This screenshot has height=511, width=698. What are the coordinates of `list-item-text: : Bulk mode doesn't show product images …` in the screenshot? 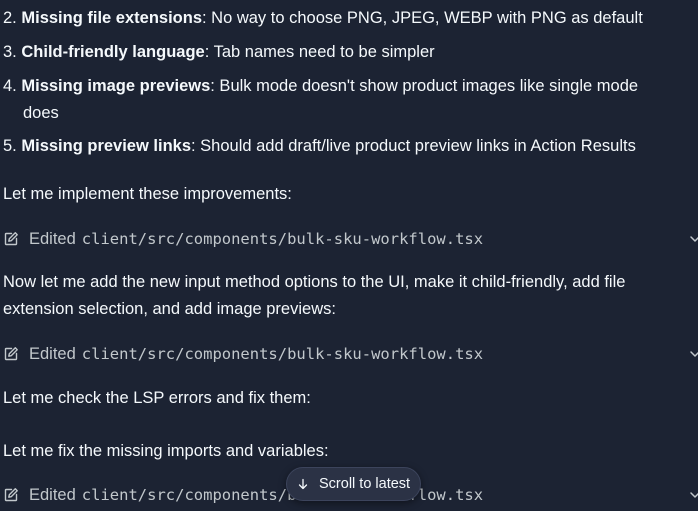 It's located at (424, 86).